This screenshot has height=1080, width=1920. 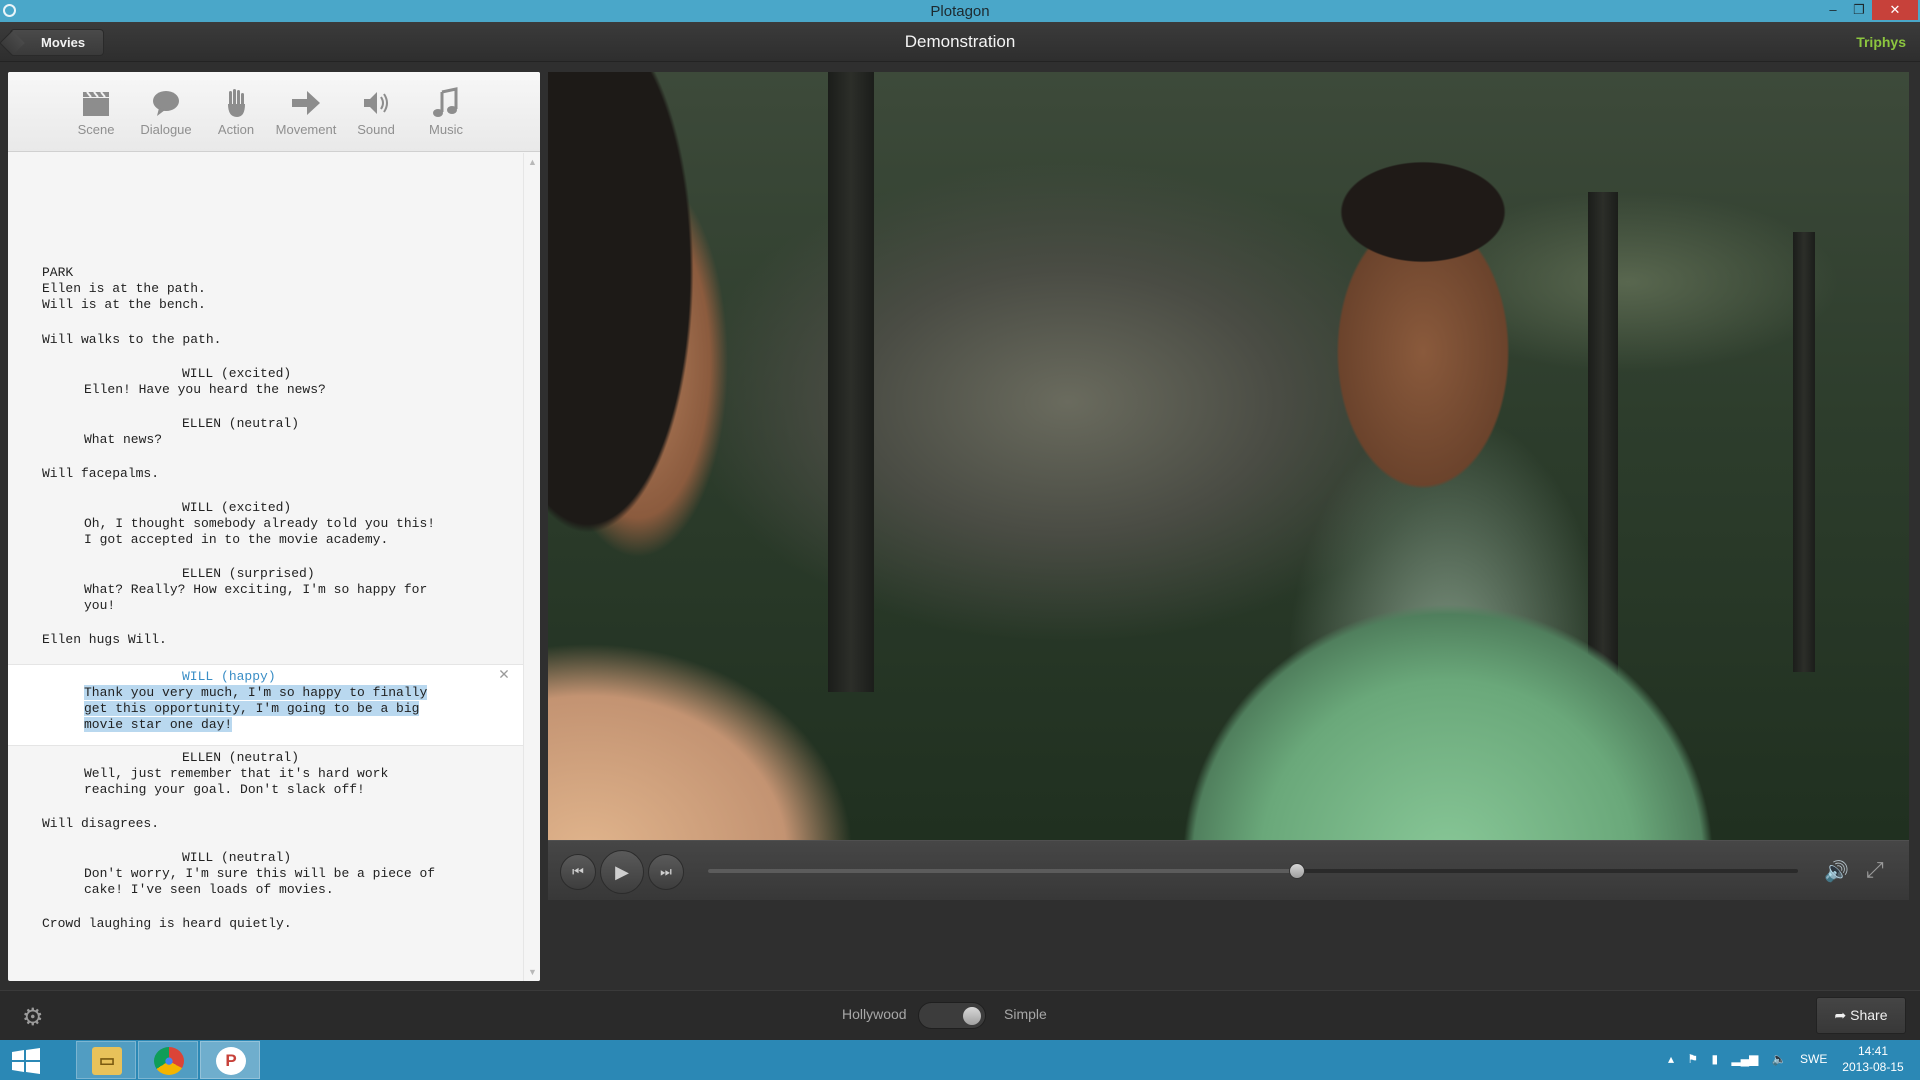 What do you see at coordinates (123, 440) in the screenshot?
I see `dialogue-line: What news?` at bounding box center [123, 440].